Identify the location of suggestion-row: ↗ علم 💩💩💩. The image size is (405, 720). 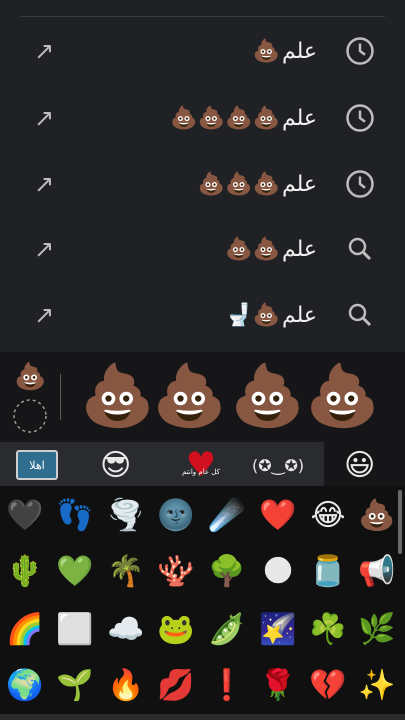
(202, 184).